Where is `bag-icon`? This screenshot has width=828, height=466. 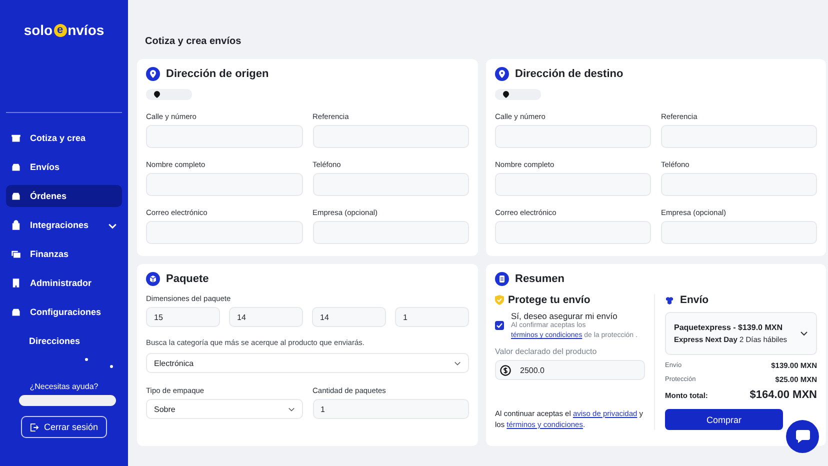 bag-icon is located at coordinates (16, 225).